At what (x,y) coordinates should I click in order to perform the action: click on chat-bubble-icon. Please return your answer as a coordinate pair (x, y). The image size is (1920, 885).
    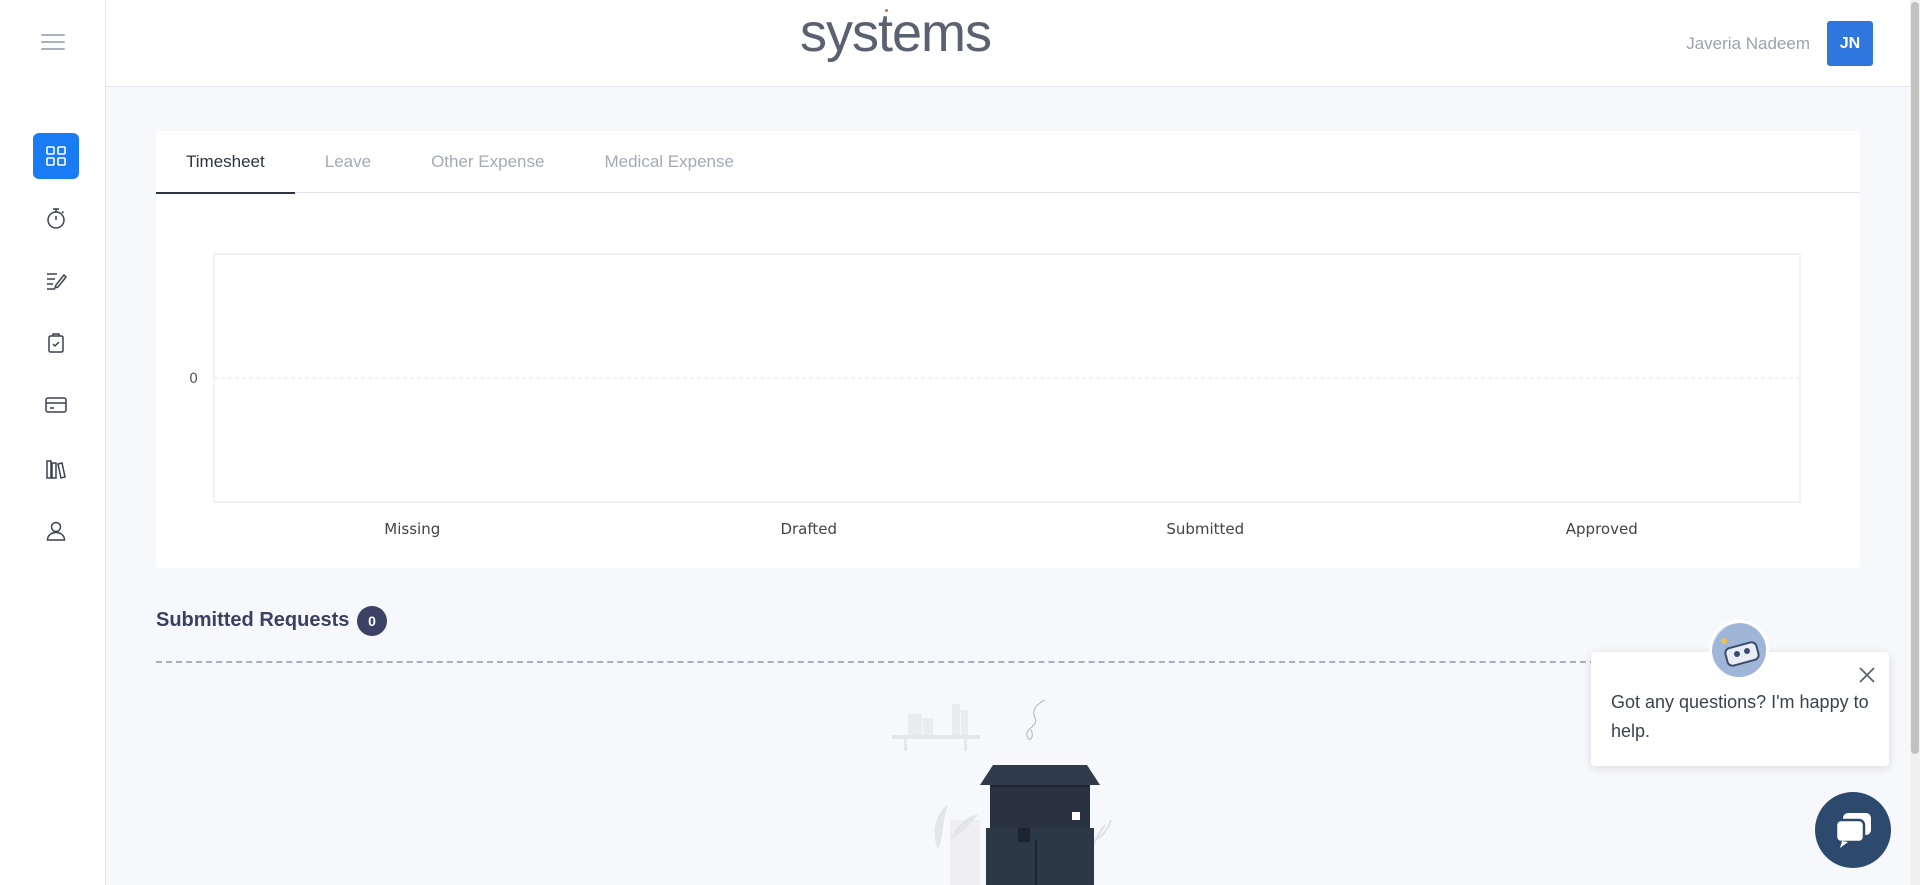
    Looking at the image, I should click on (1852, 830).